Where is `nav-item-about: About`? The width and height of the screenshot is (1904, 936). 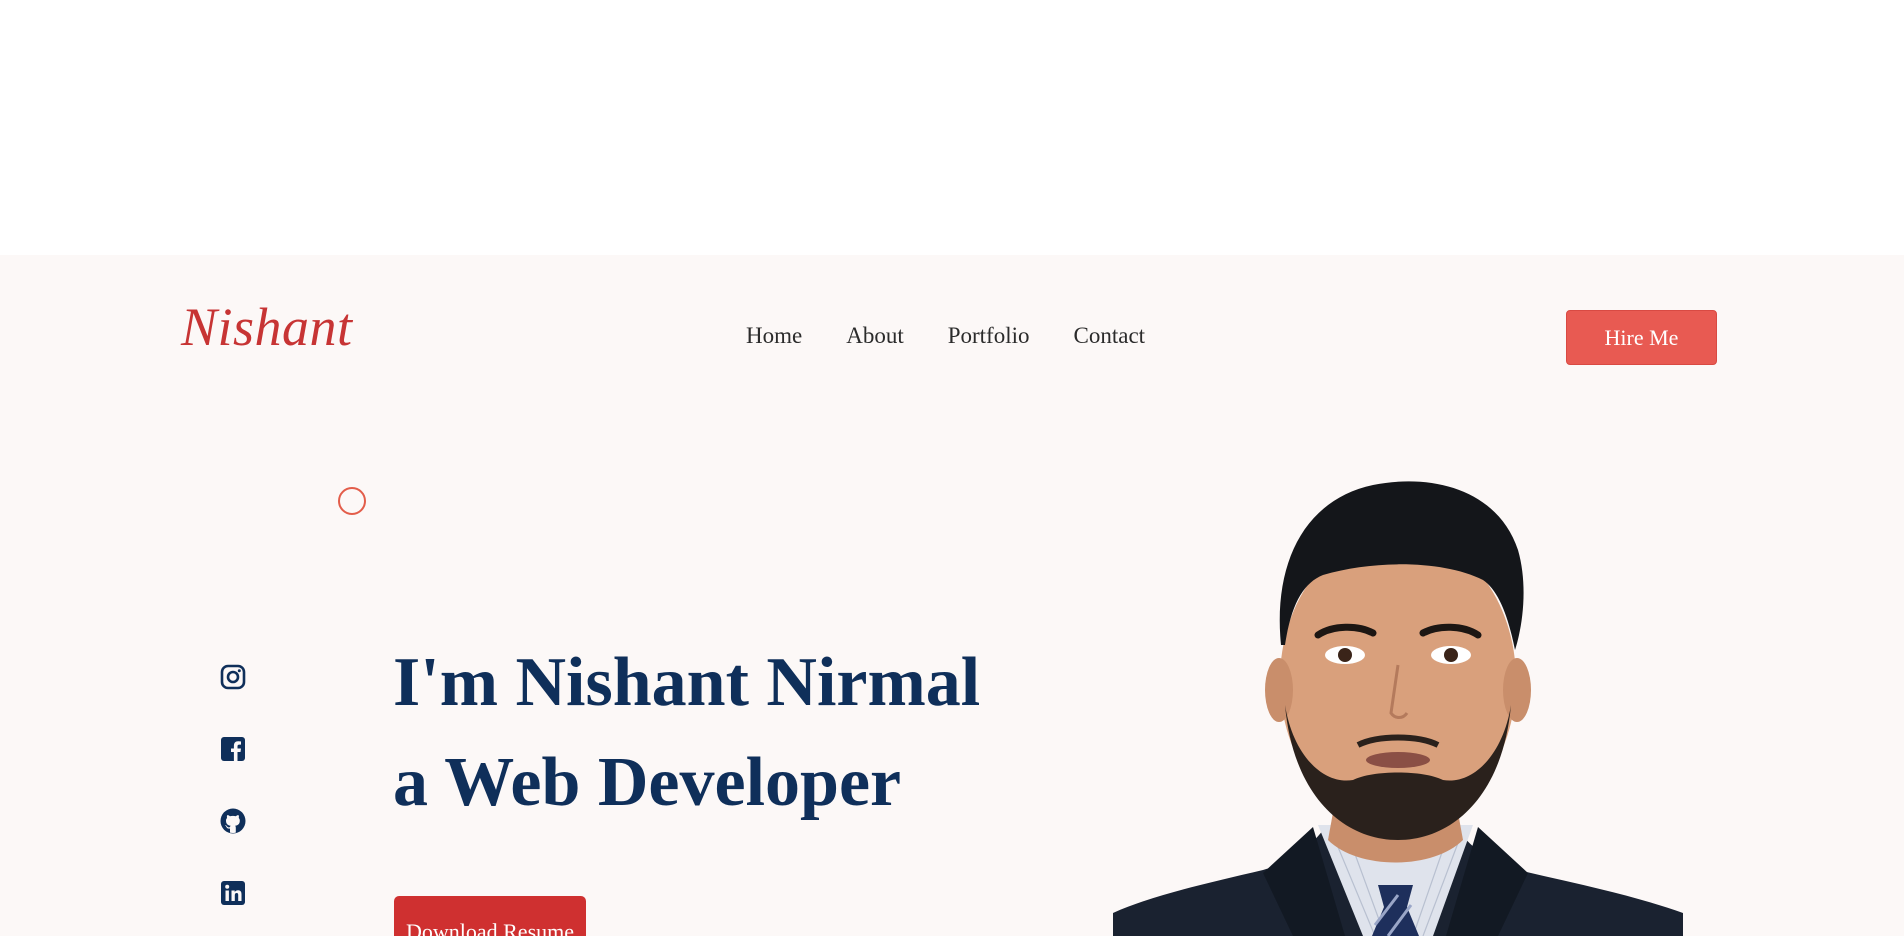
nav-item-about: About is located at coordinates (875, 336).